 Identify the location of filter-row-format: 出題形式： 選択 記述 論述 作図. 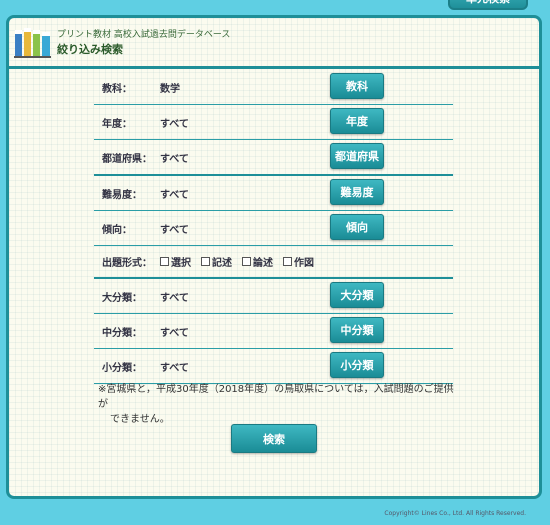
(273, 262).